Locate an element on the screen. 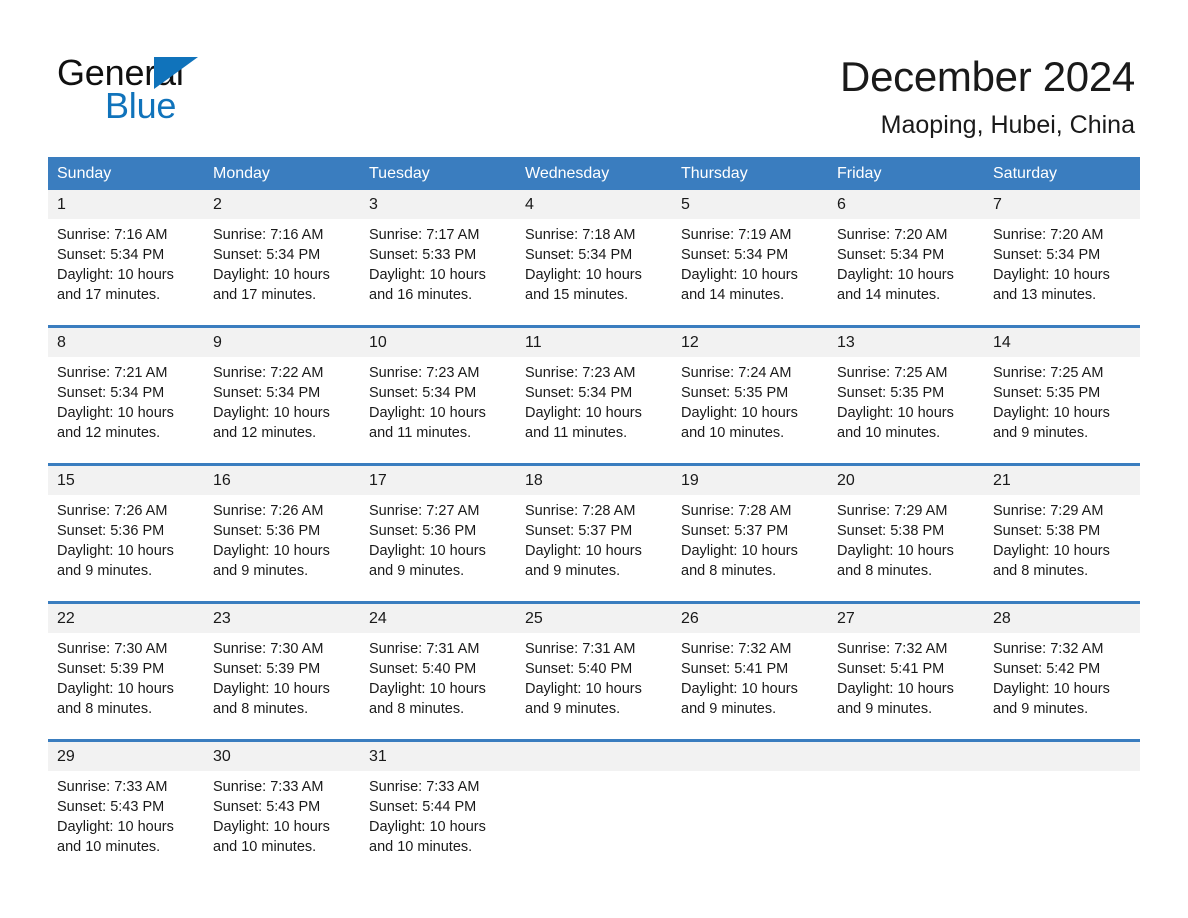 The image size is (1188, 918). sunrise-text: Sunrise: 7:16 AM is located at coordinates (112, 235).